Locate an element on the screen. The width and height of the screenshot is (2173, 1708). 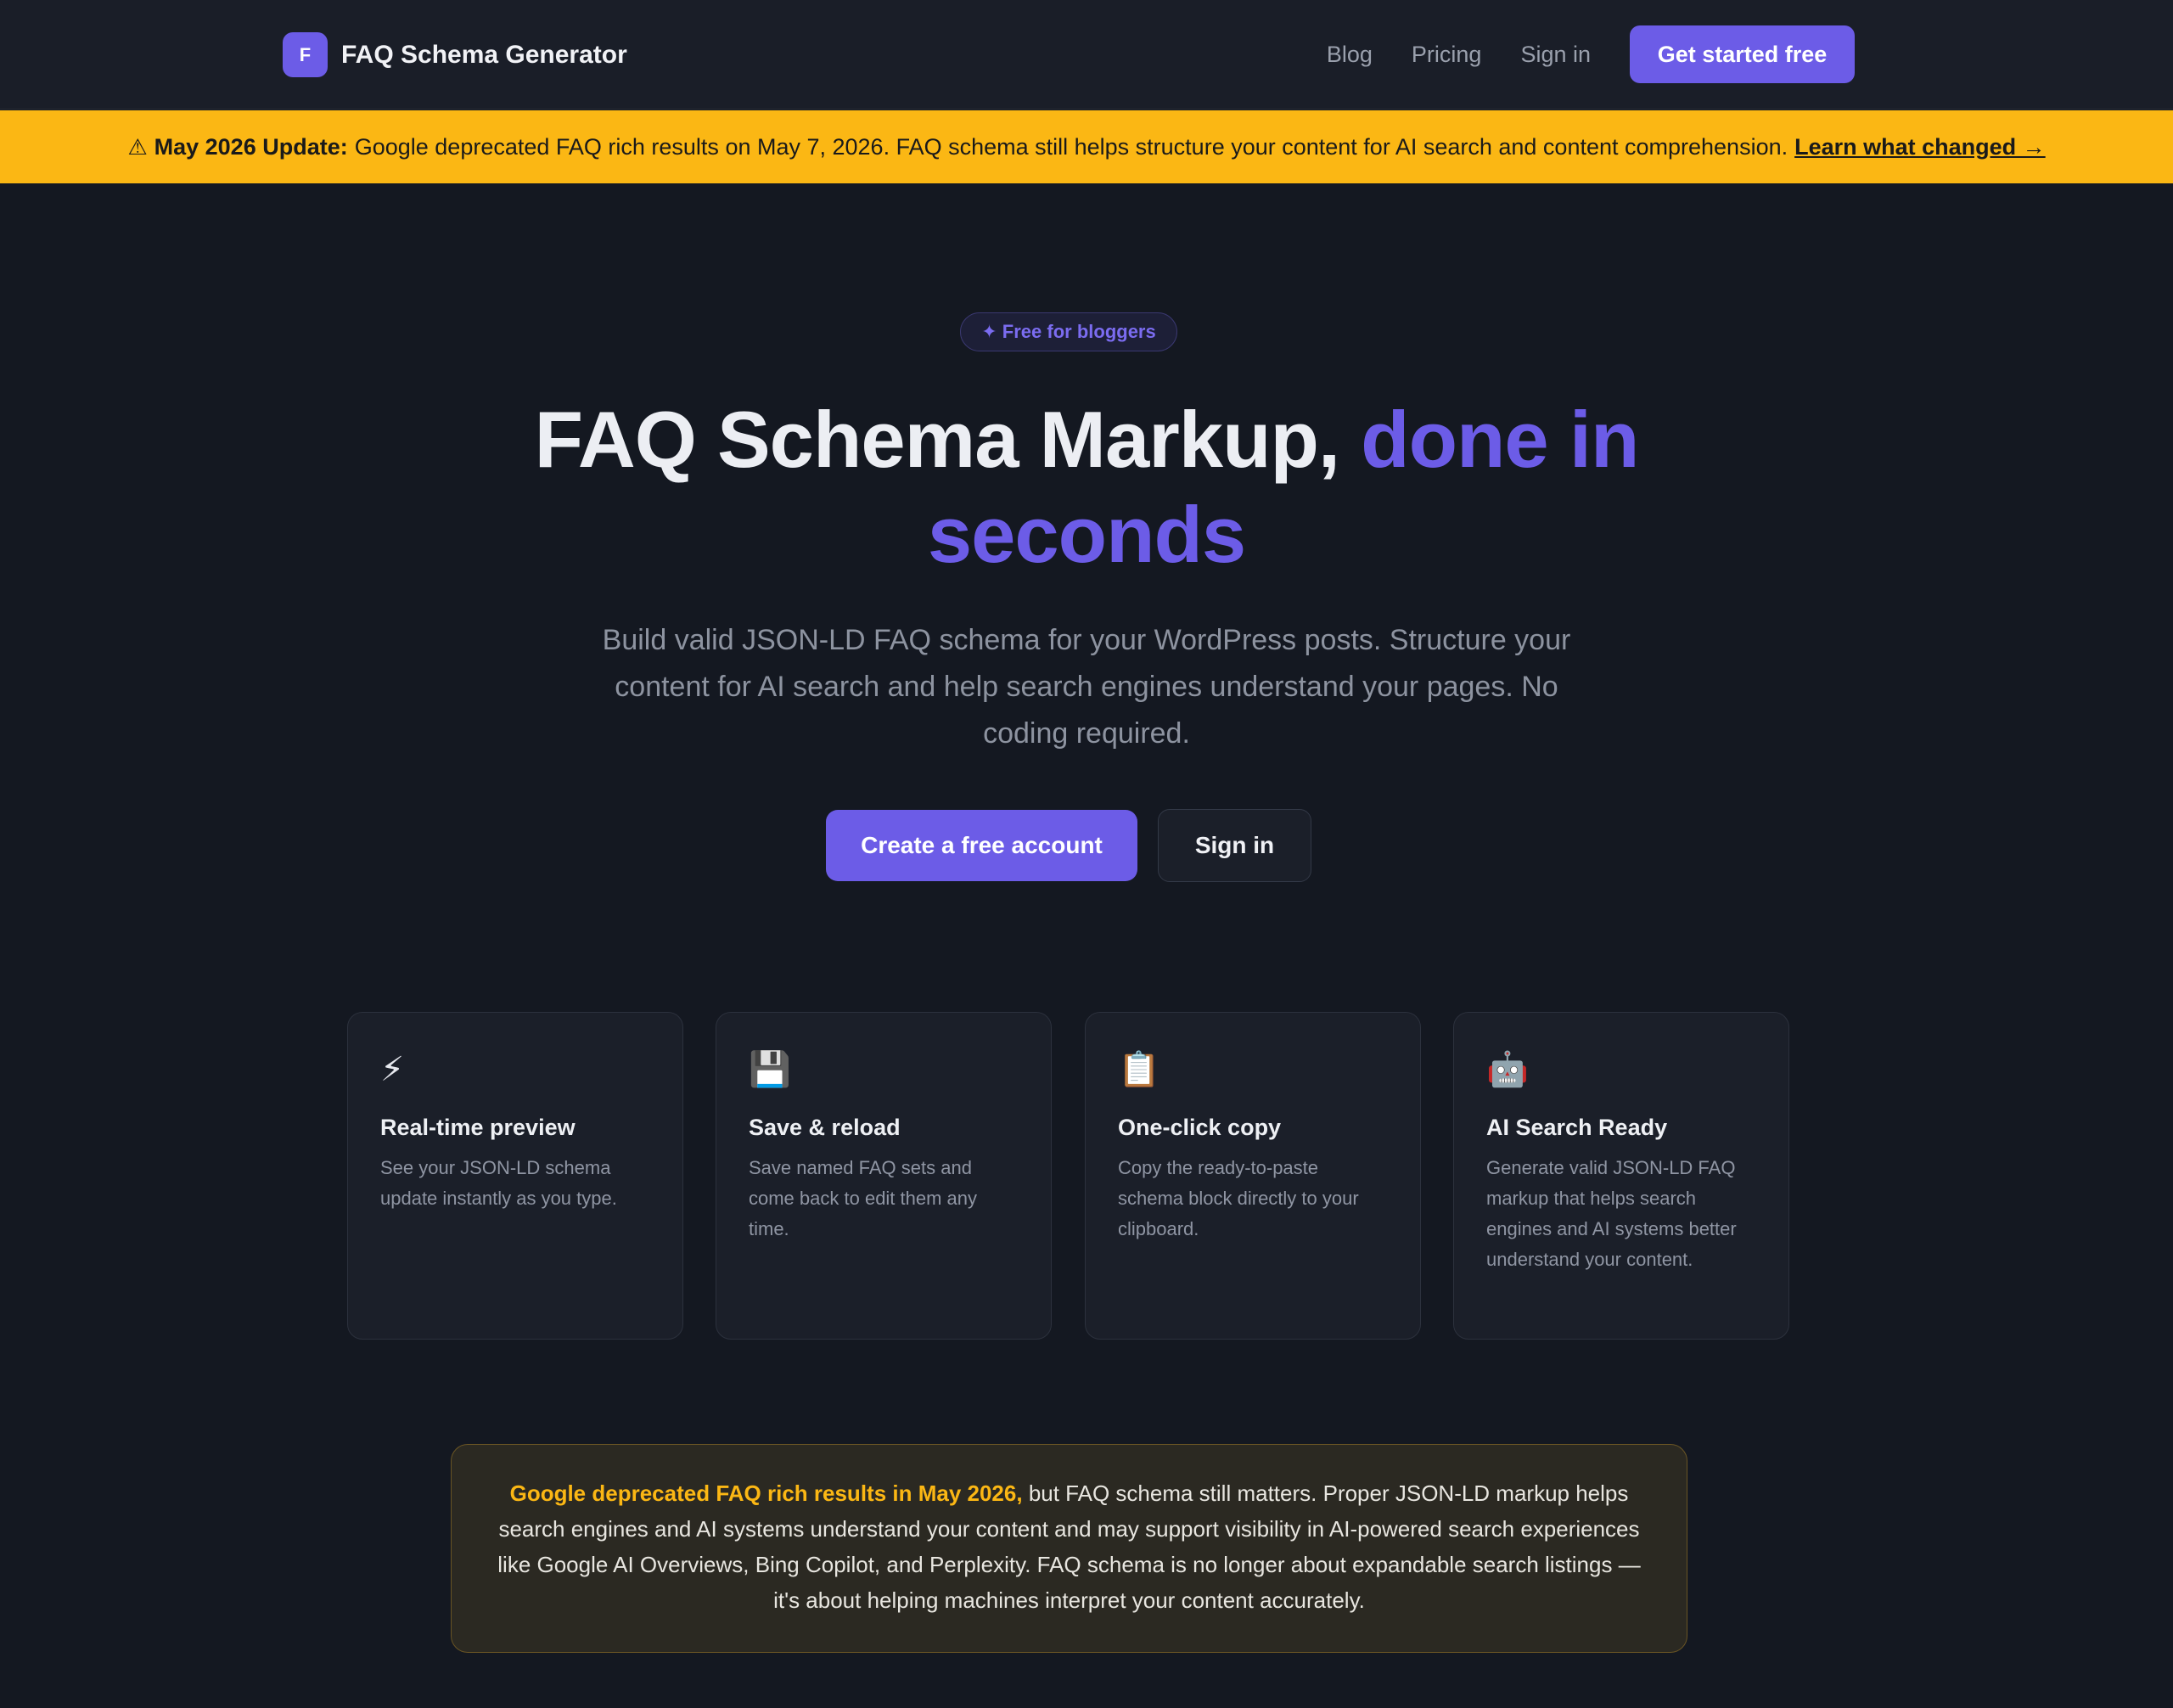
floppy-disk-icon: 💾 is located at coordinates (770, 1069).